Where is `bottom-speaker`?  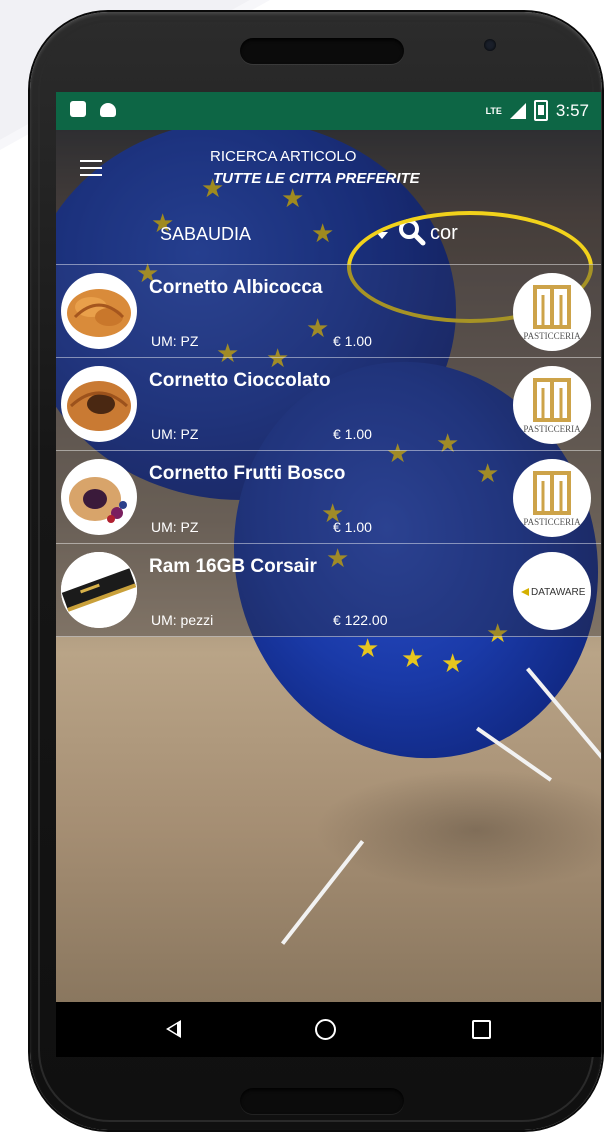 bottom-speaker is located at coordinates (322, 1101).